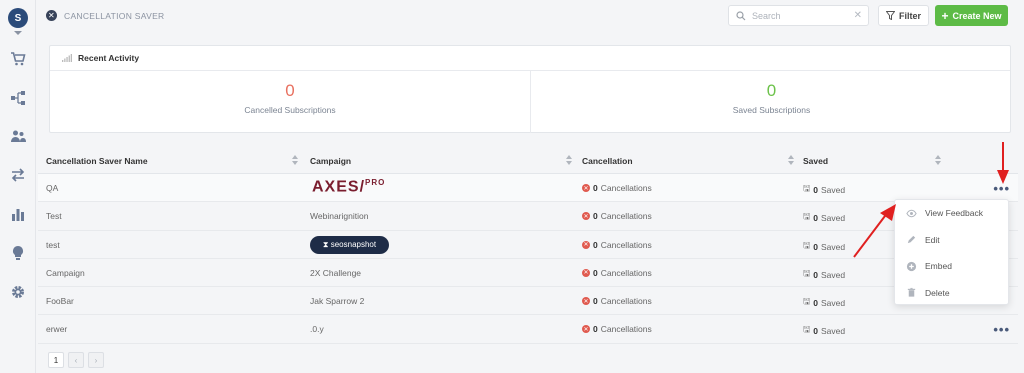 This screenshot has width=1024, height=373. I want to click on saved-subscriptions-stat: 0 Saved Subscriptions, so click(771, 102).